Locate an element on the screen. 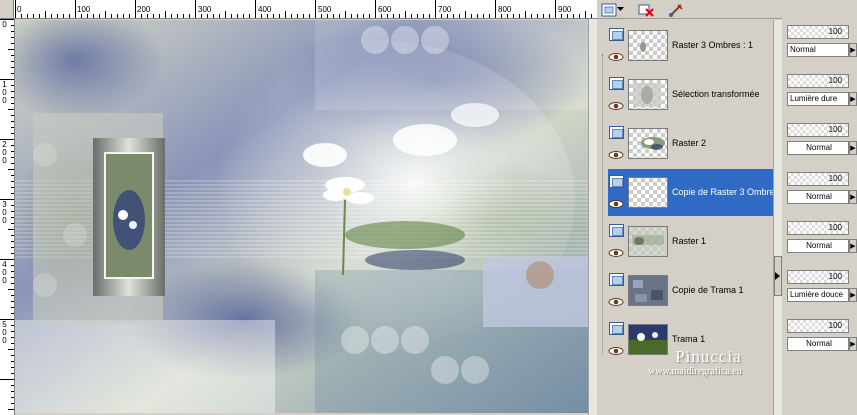  ruler-label: 400 is located at coordinates (4, 272).